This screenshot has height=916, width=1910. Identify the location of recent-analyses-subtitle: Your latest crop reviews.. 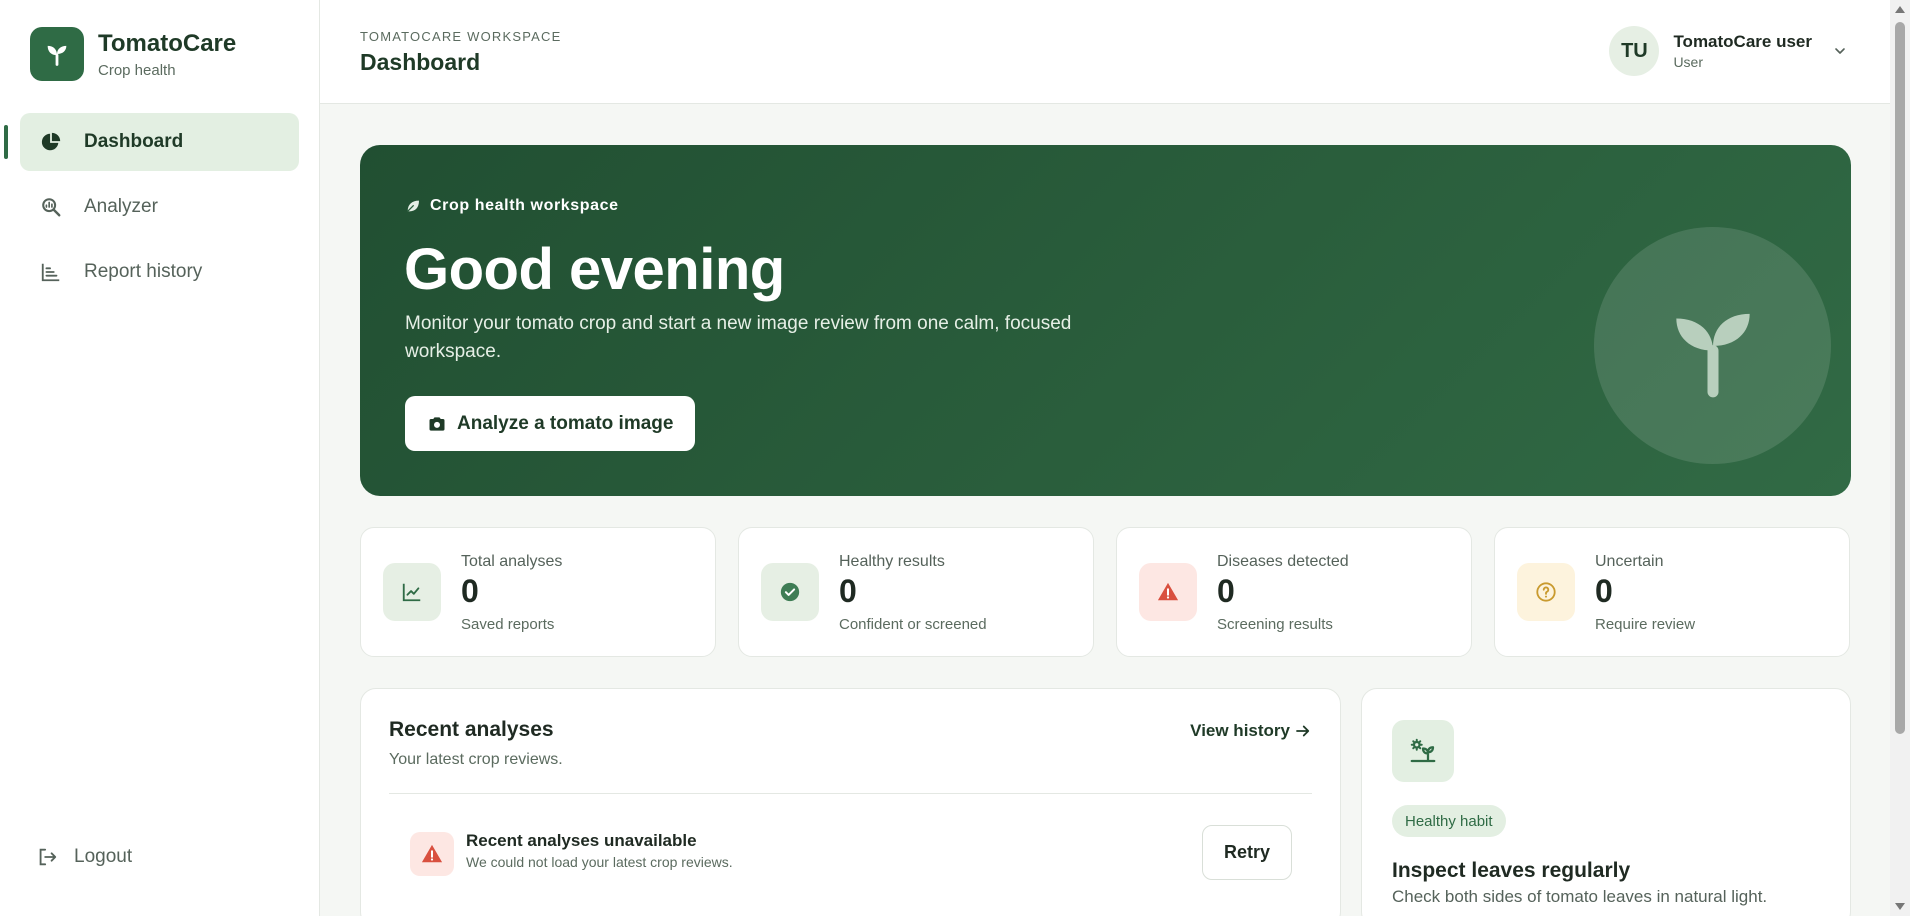
(476, 759).